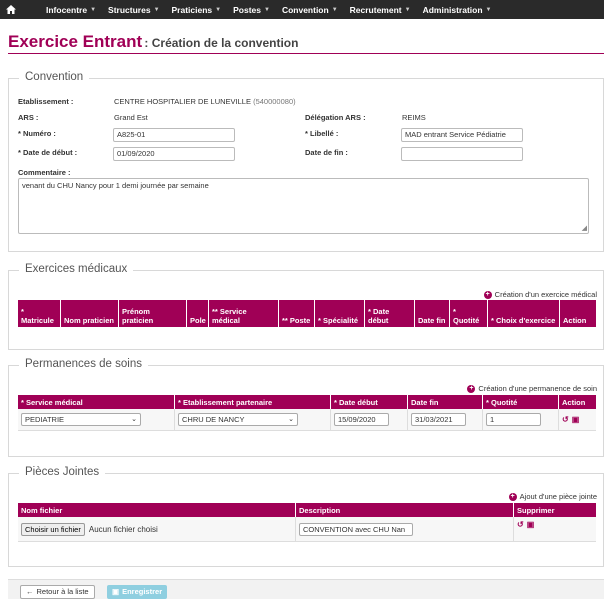  What do you see at coordinates (44, 172) in the screenshot?
I see `commentaire-label: Commentaire :` at bounding box center [44, 172].